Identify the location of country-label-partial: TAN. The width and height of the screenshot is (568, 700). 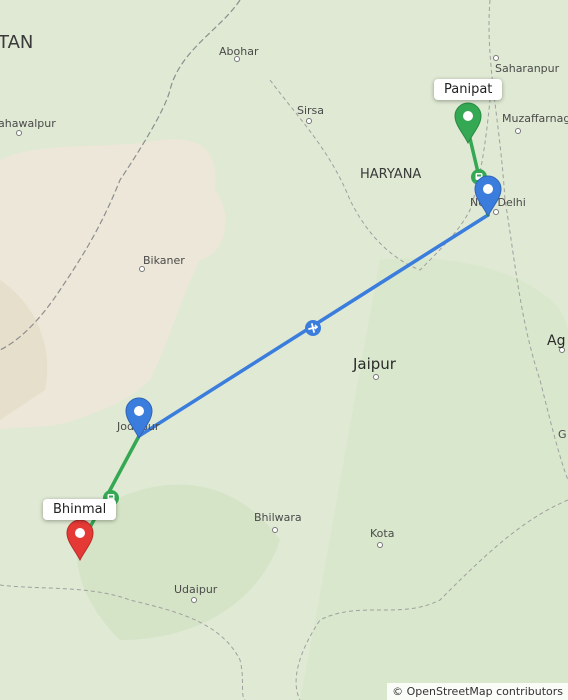
(16, 42).